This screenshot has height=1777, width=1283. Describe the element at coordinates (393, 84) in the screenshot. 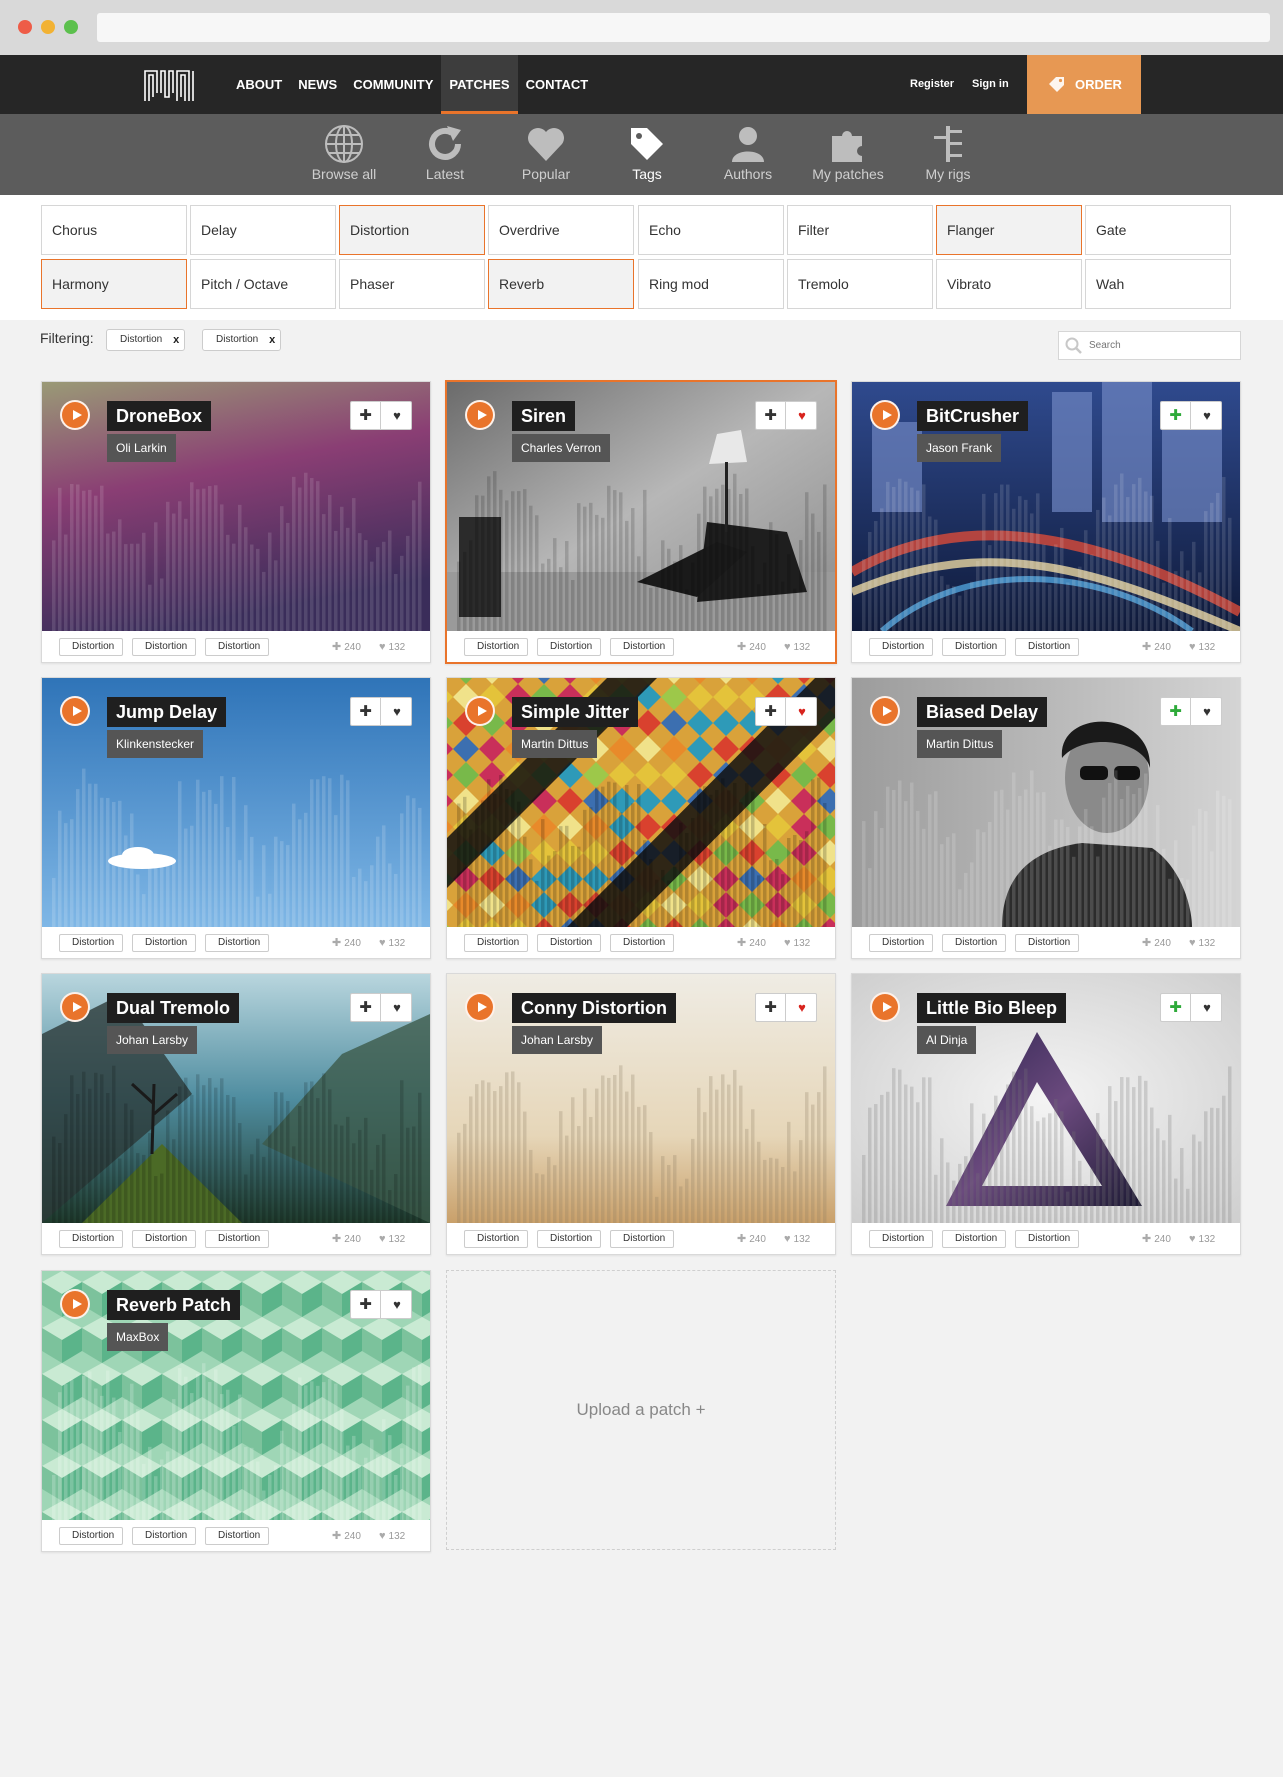

I see `nav-community: COMMUNITY` at that location.